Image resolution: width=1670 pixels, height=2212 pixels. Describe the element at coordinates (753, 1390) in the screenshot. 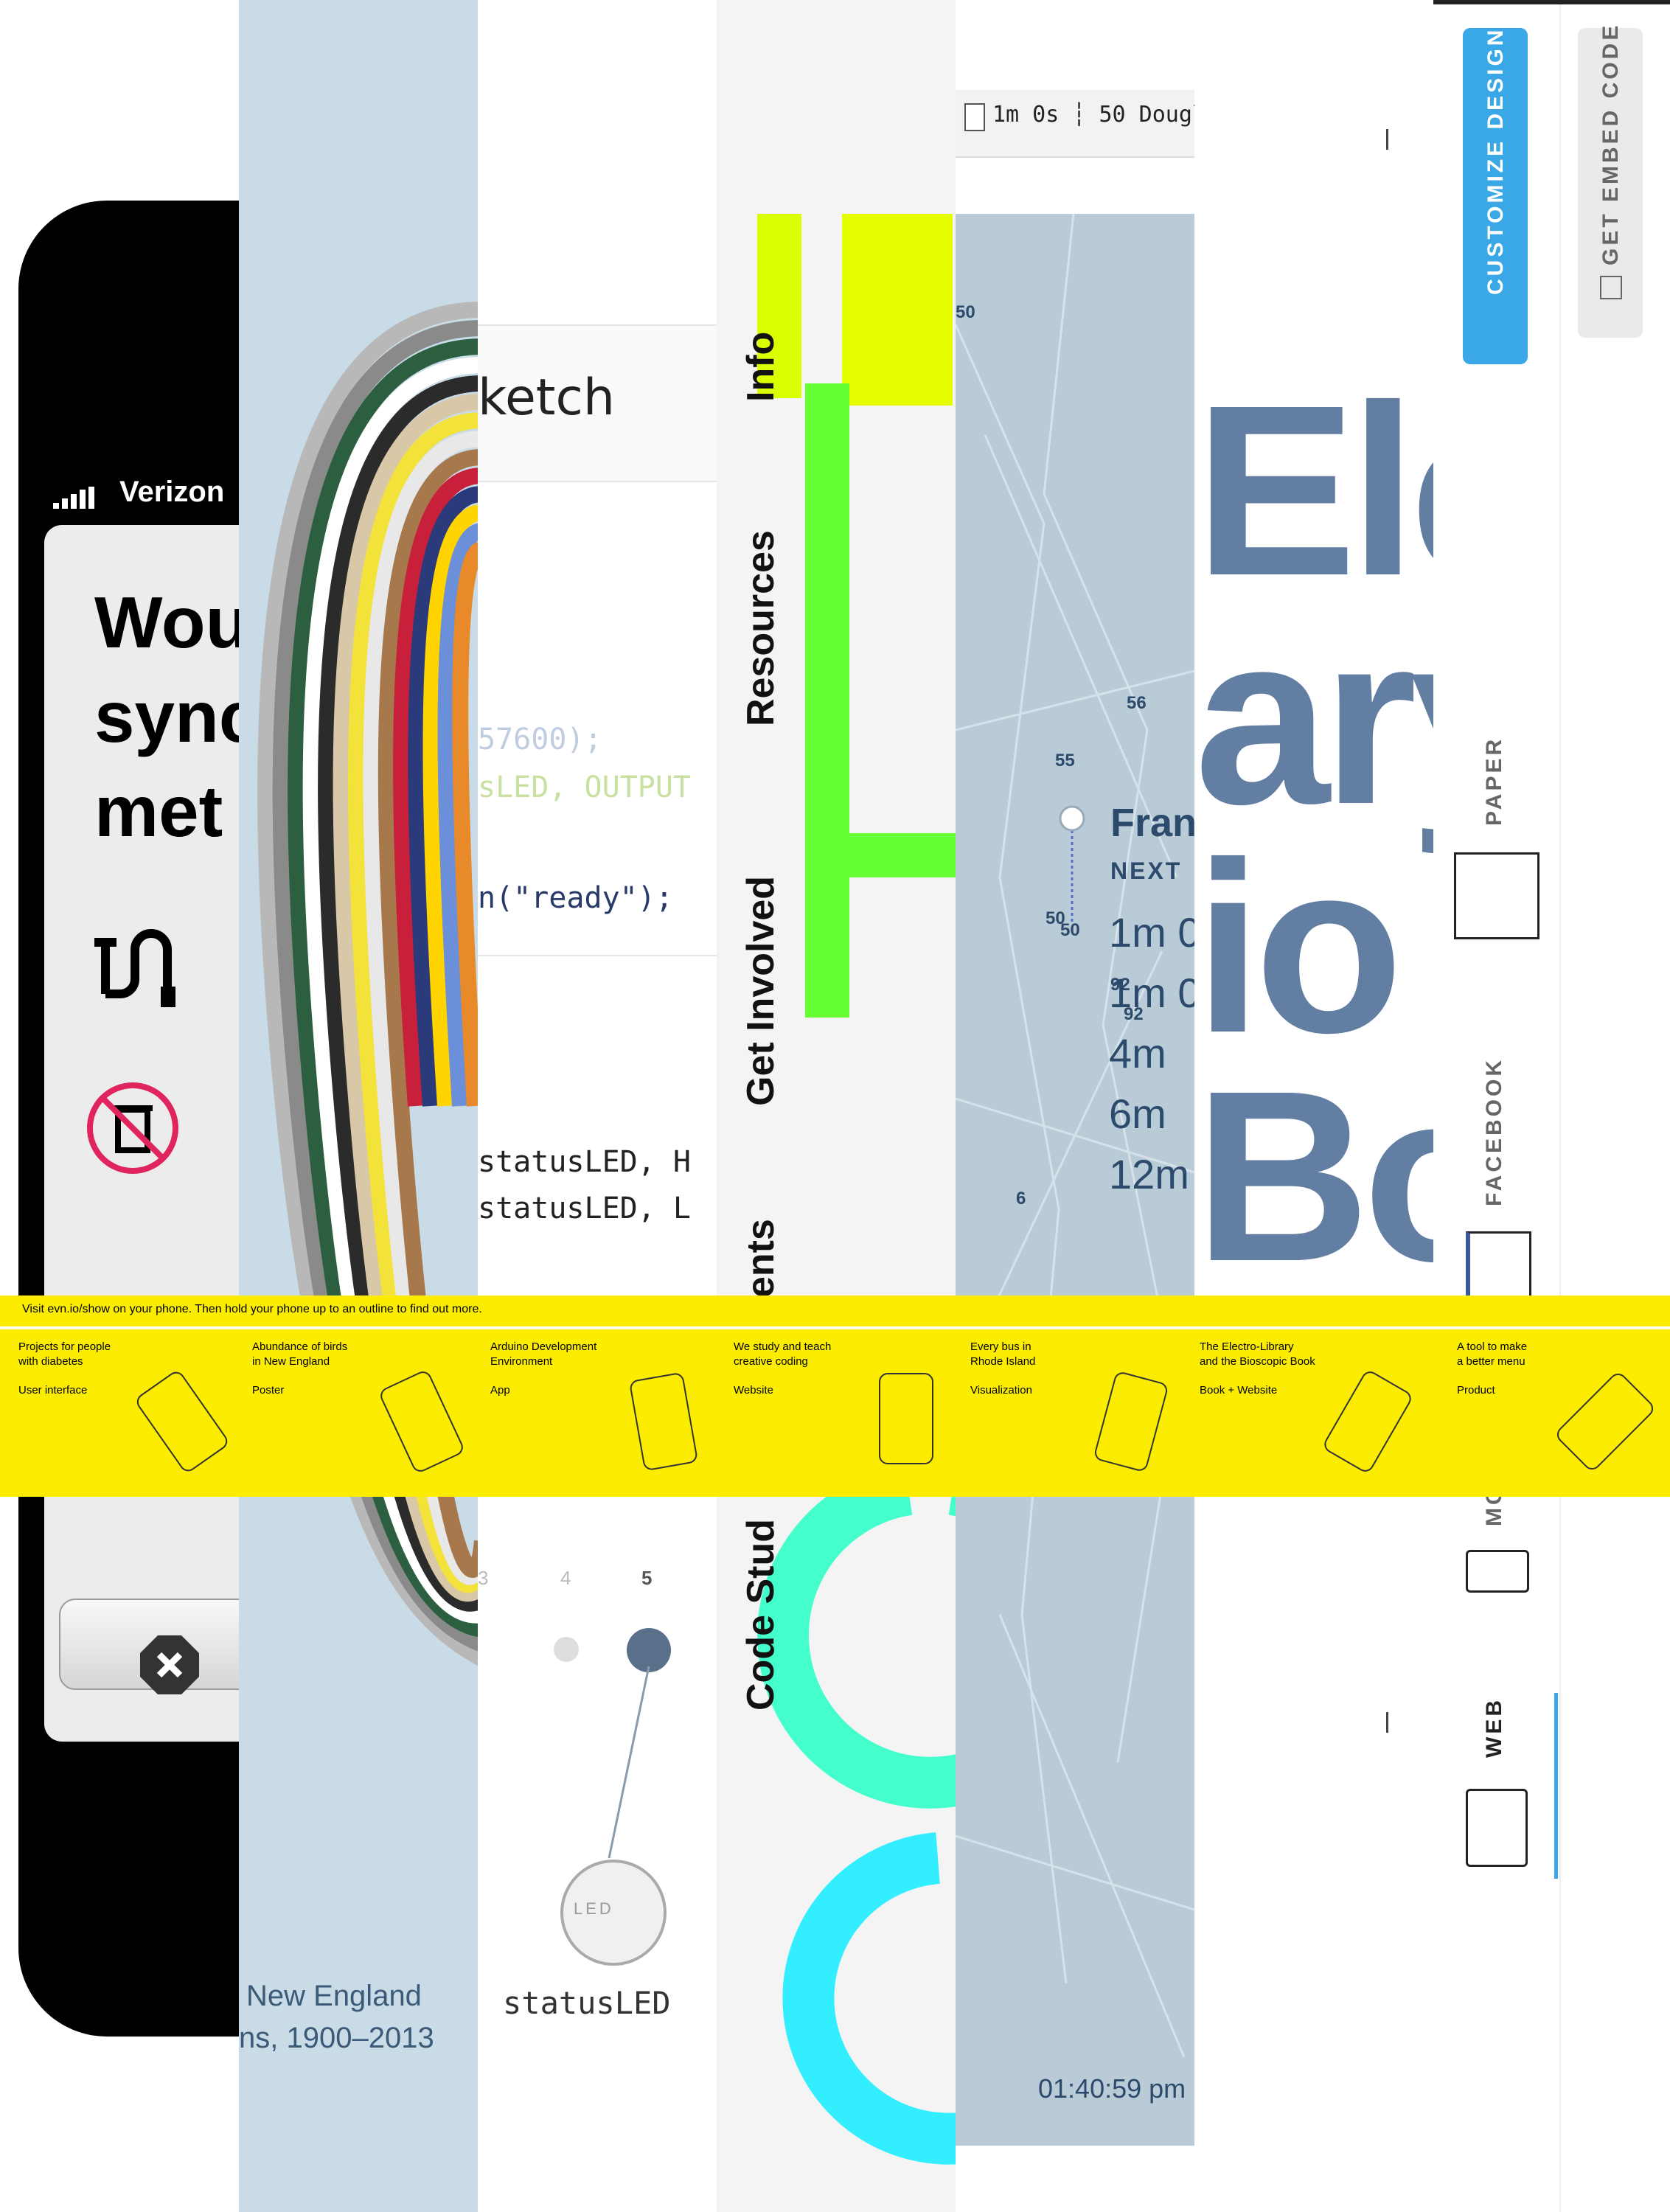

I see `project-type: Website` at that location.